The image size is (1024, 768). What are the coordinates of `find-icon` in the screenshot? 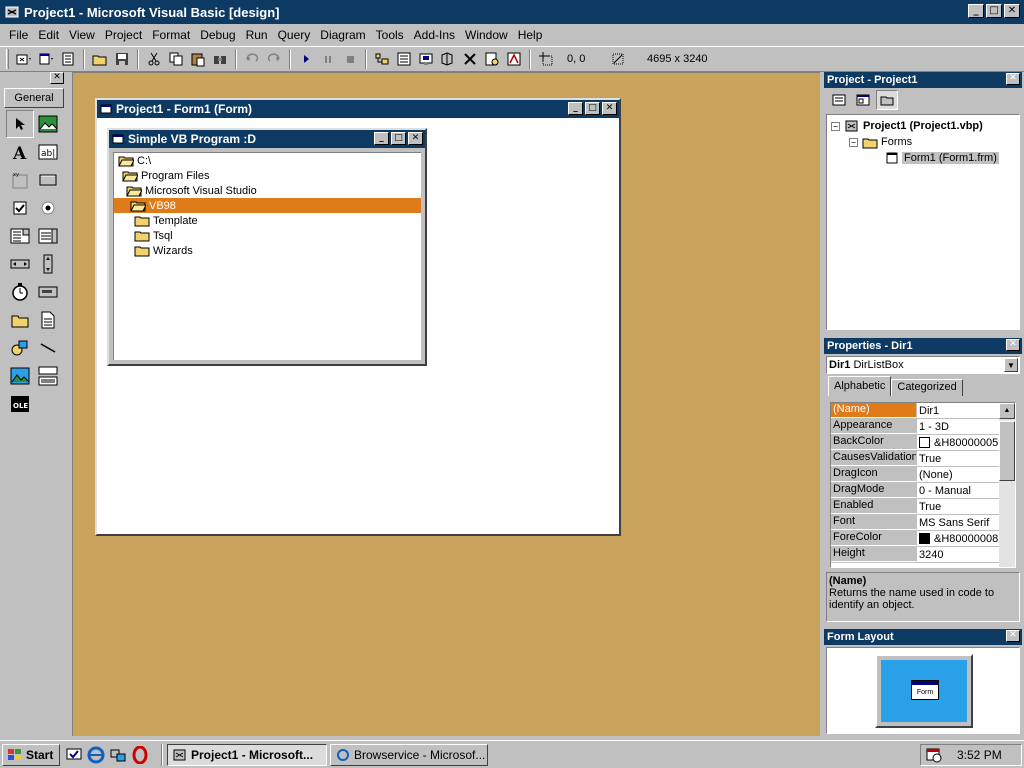 It's located at (220, 59).